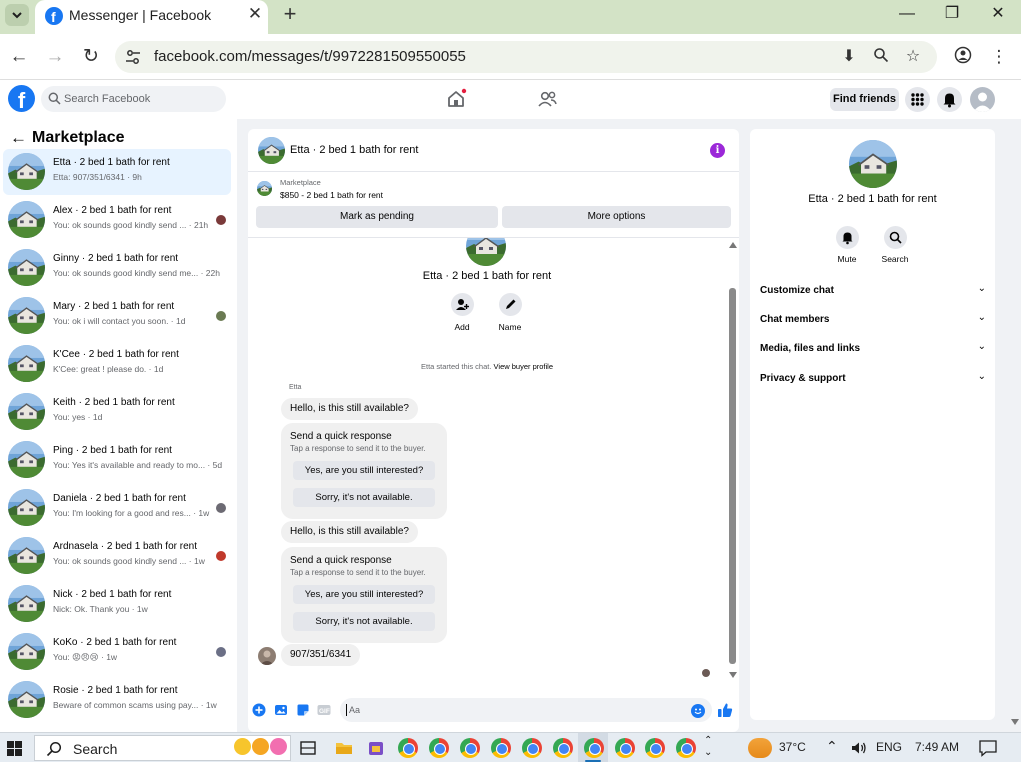  What do you see at coordinates (55, 57) in the screenshot?
I see `forward-button: →` at bounding box center [55, 57].